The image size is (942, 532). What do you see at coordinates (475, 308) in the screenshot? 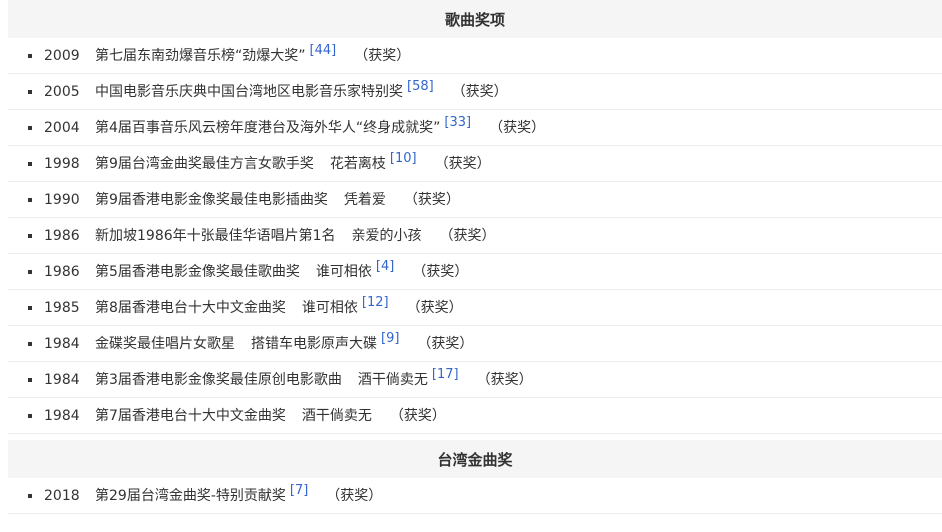
I see `list-item: 1985 第8届香港电台十大中文金曲奖 谁可相依 [12] （获奖）` at bounding box center [475, 308].